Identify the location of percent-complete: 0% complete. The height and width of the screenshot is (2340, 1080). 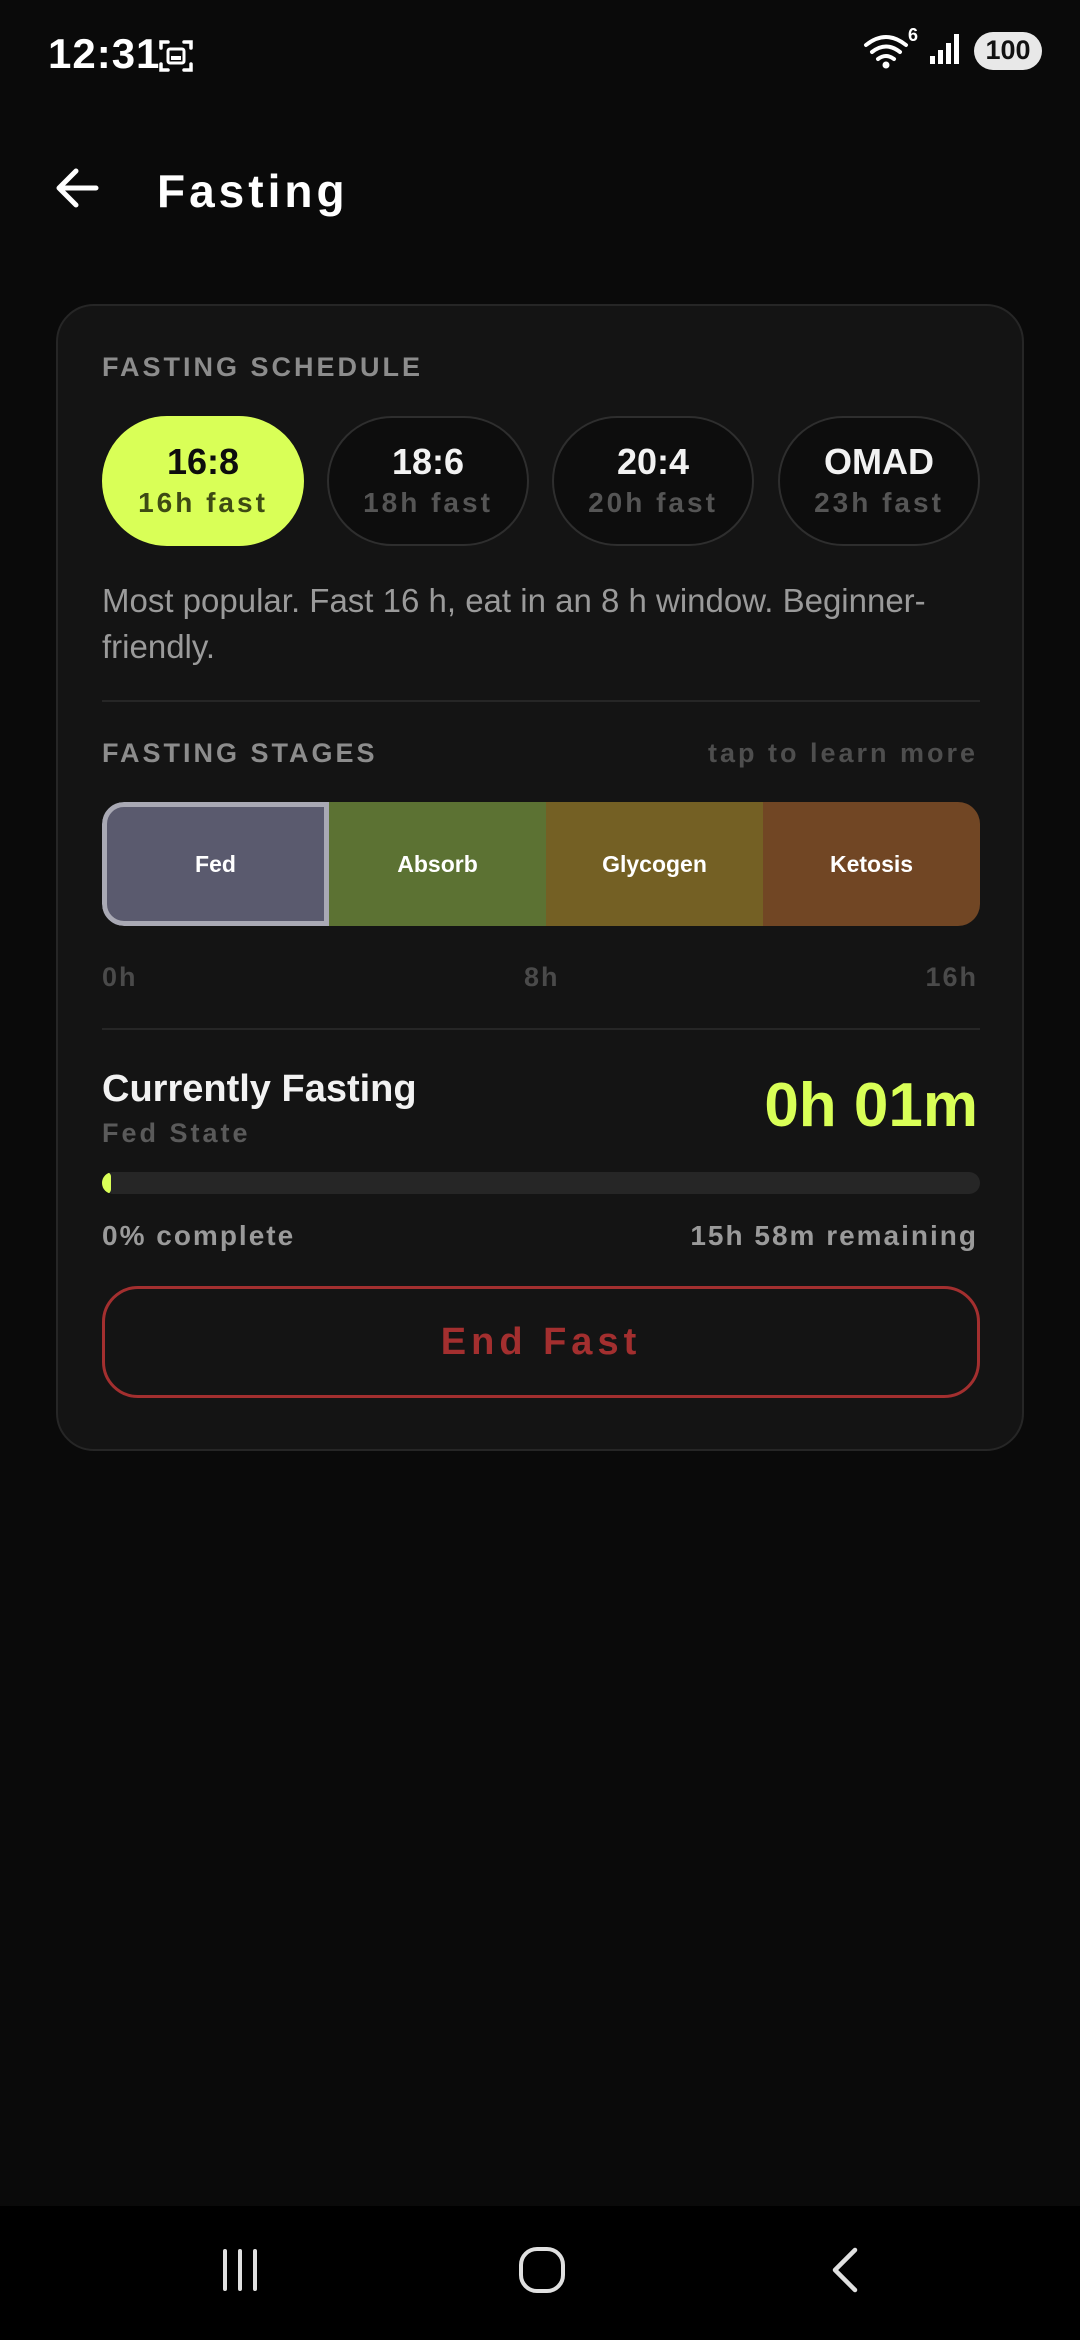
(199, 1235).